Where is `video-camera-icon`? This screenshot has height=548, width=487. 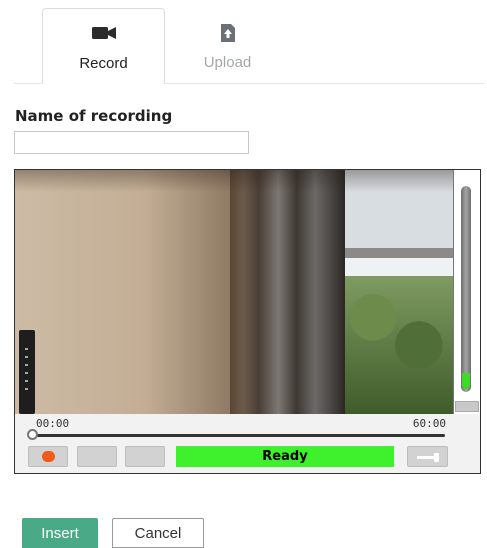
video-camera-icon is located at coordinates (103, 34).